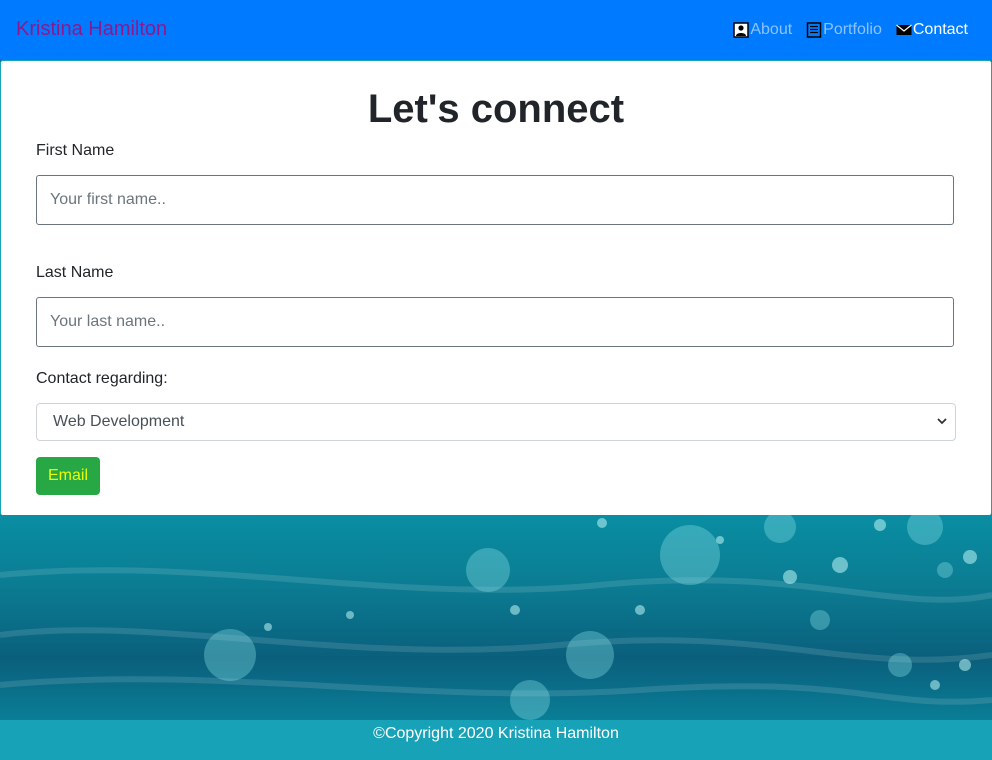 This screenshot has height=760, width=992. Describe the element at coordinates (91, 29) in the screenshot. I see `brand-link: Kristina Hamilton` at that location.